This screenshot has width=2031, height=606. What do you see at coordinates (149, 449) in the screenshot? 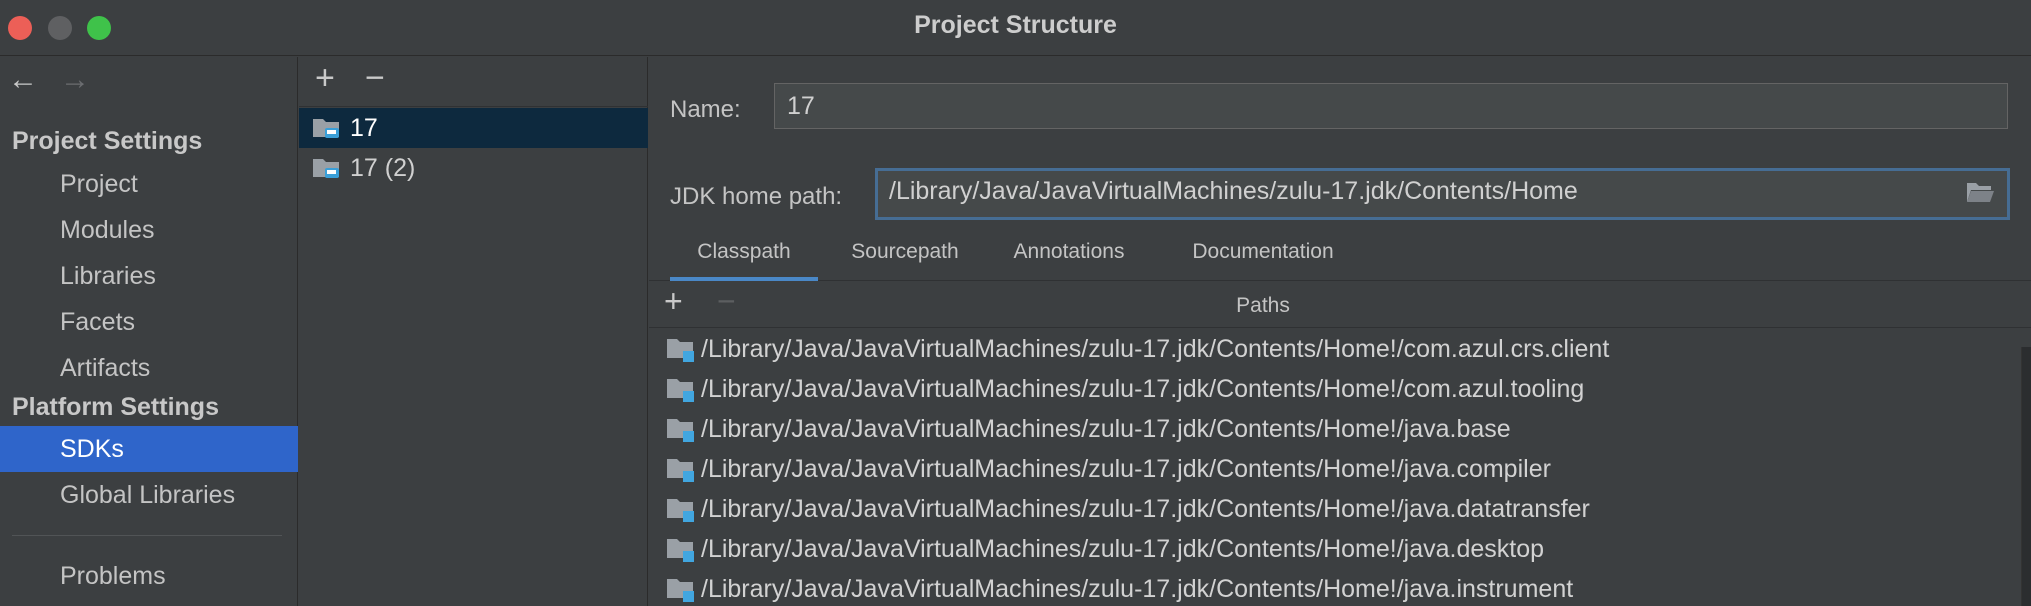
I see `sidebar-item-sdks: SDKs` at bounding box center [149, 449].